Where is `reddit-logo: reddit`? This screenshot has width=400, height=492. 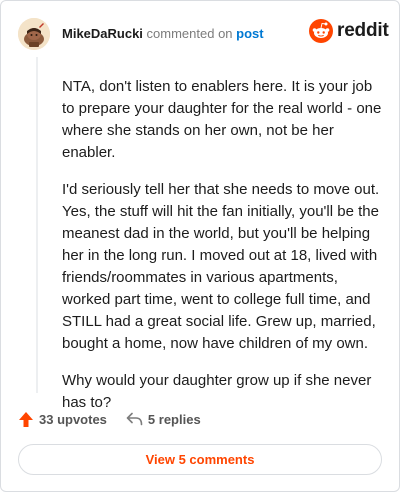 reddit-logo: reddit is located at coordinates (349, 31).